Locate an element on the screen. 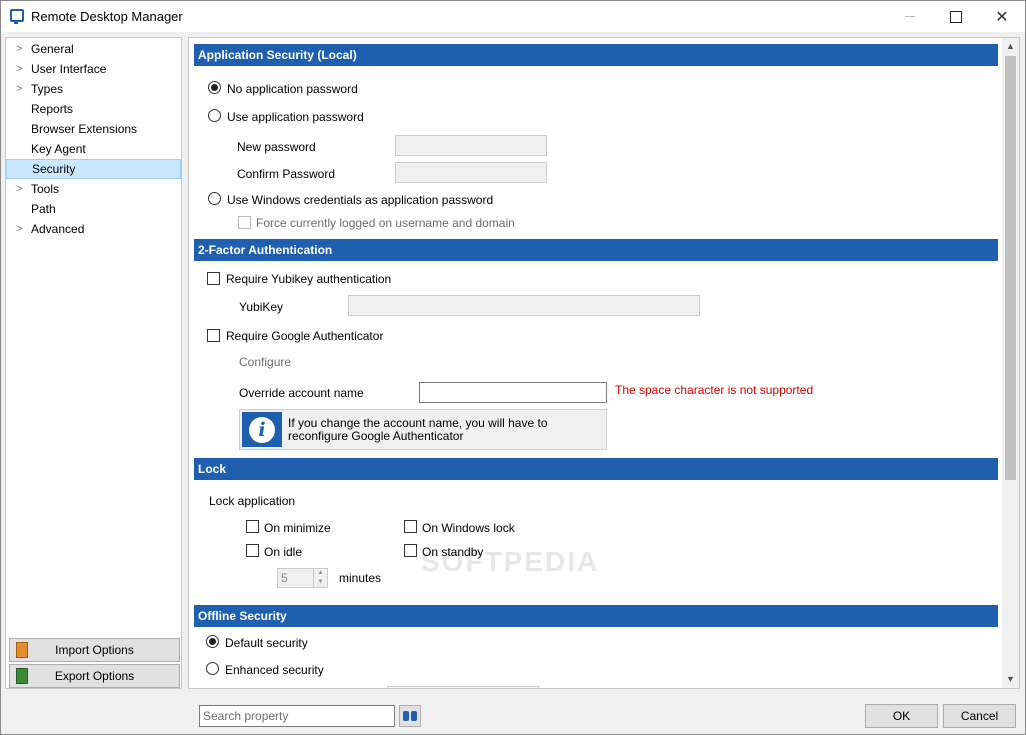  info-icon: i is located at coordinates (262, 429).